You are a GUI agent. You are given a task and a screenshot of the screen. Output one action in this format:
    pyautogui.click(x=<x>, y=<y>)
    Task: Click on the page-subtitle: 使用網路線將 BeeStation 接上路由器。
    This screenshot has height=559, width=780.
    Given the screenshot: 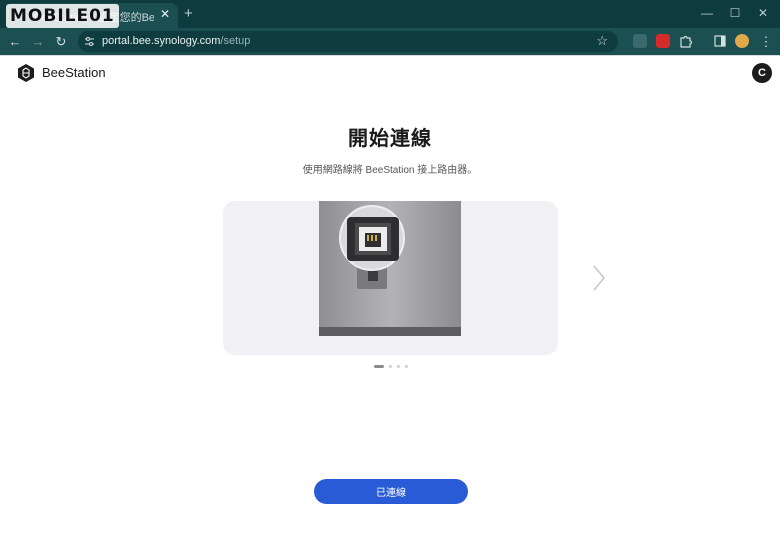 What is the action you would take?
    pyautogui.click(x=390, y=170)
    